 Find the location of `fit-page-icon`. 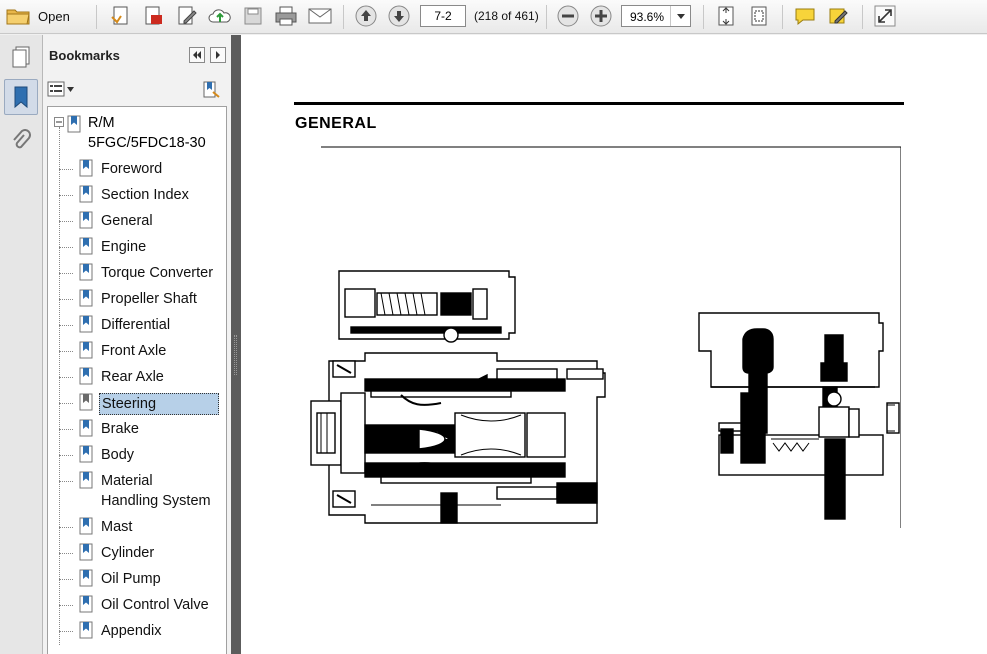

fit-page-icon is located at coordinates (726, 16).